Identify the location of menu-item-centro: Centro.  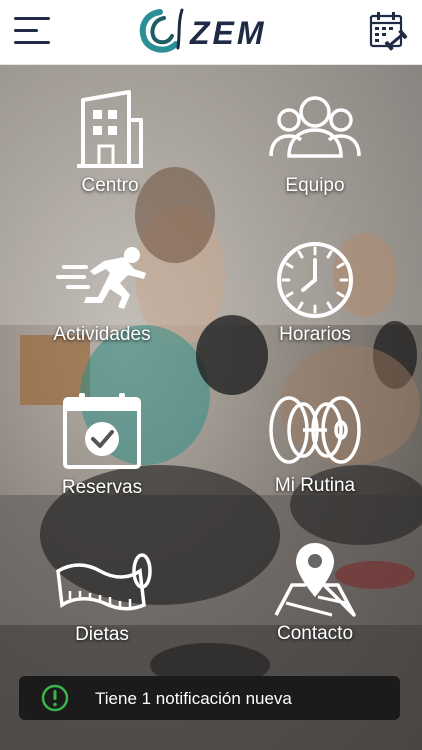
(110, 150).